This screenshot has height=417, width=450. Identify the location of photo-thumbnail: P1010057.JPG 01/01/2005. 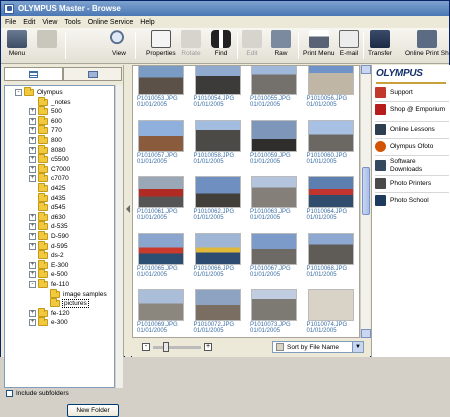
(161, 145).